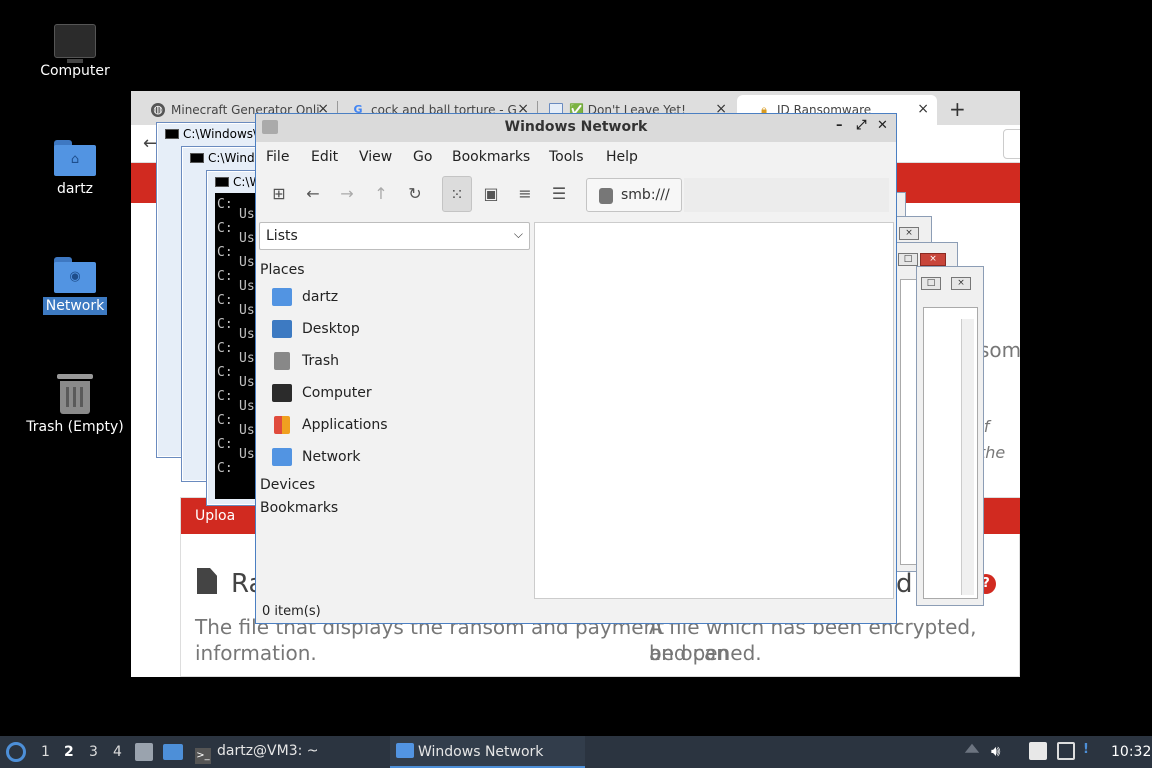 This screenshot has width=1152, height=768. Describe the element at coordinates (705, 653) in the screenshot. I see `desc-right-2: be opened.` at that location.